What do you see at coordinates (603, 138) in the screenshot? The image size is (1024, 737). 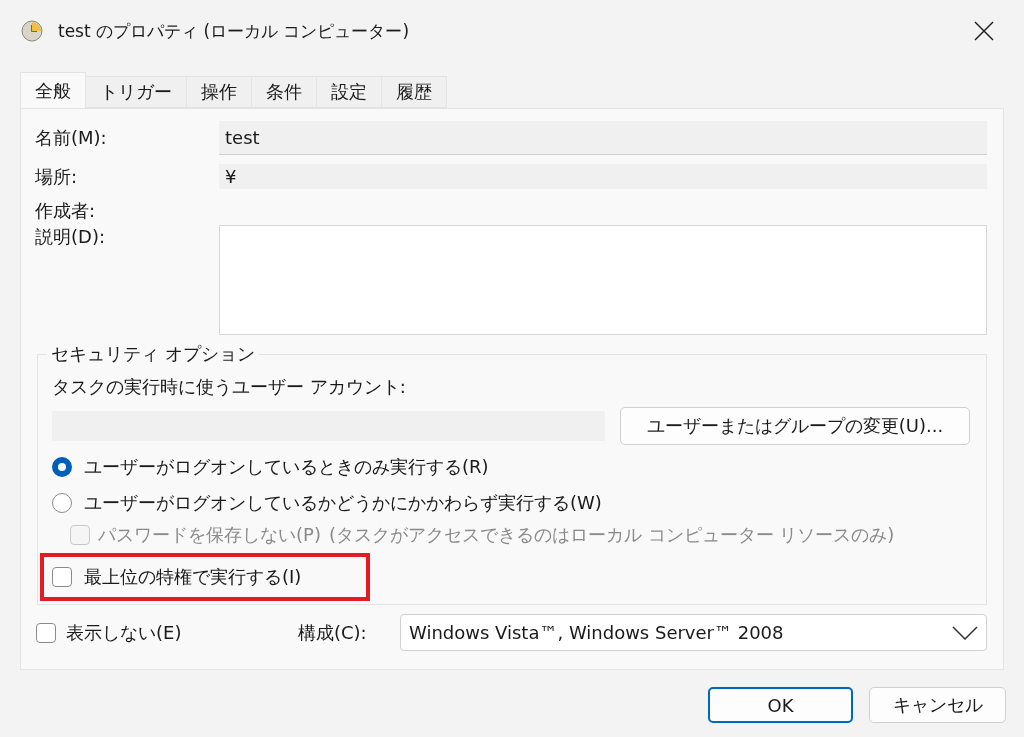 I see `name-field: test` at bounding box center [603, 138].